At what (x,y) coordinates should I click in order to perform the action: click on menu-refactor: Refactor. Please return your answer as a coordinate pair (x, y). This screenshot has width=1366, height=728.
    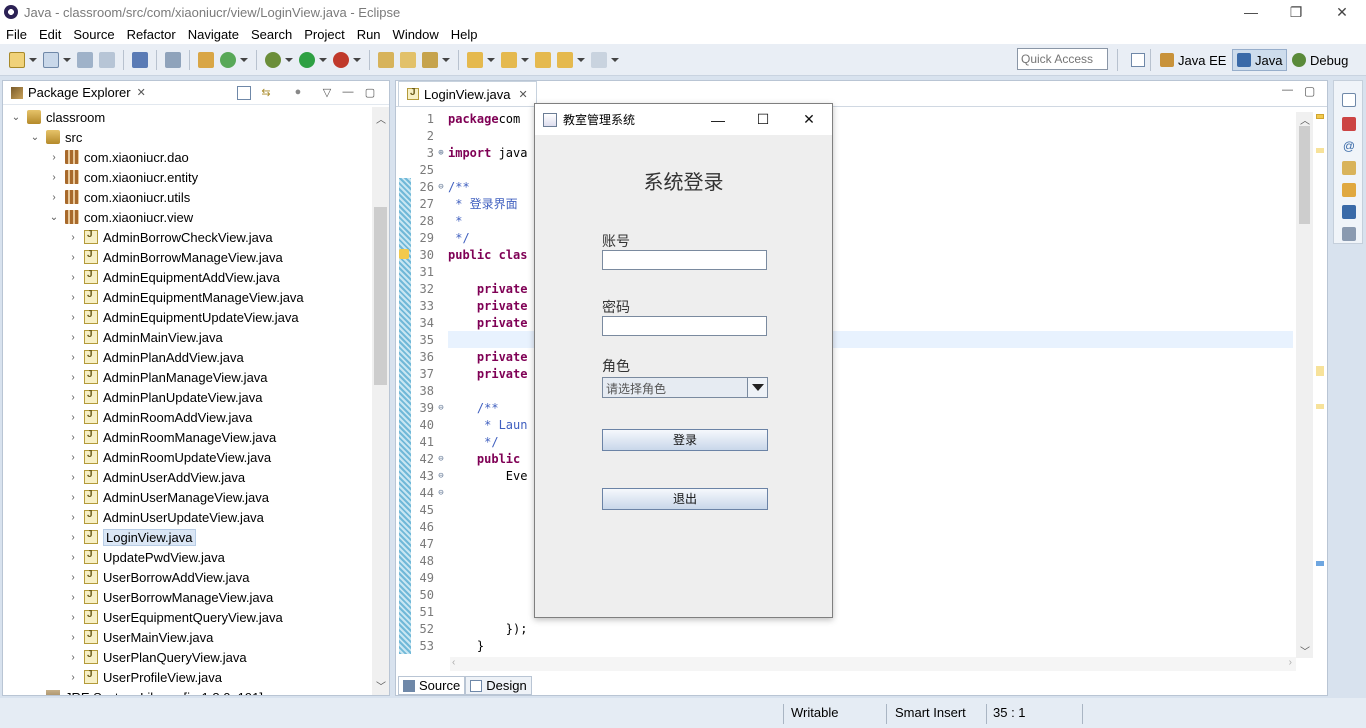
    Looking at the image, I should click on (151, 34).